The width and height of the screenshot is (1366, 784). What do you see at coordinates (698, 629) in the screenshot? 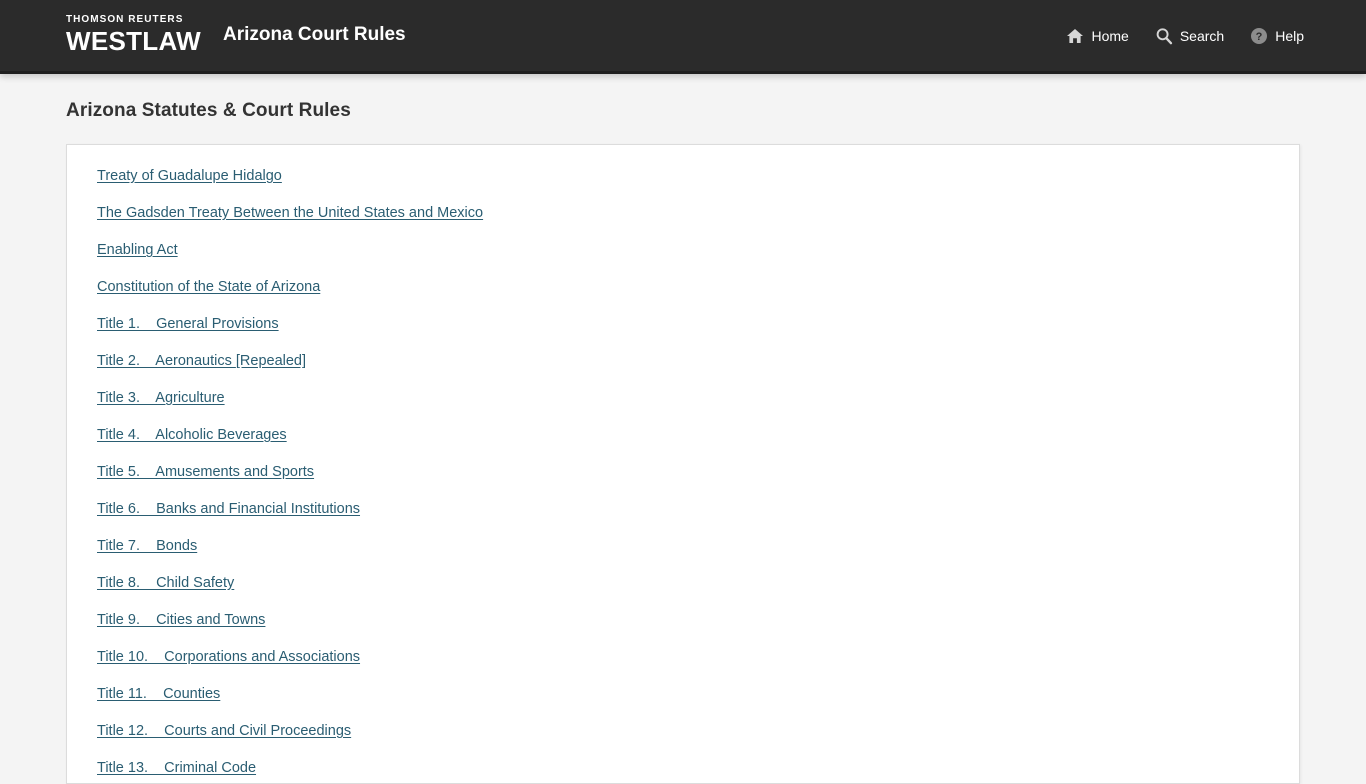
I see `list-item: Title 9. Cities and Towns` at bounding box center [698, 629].